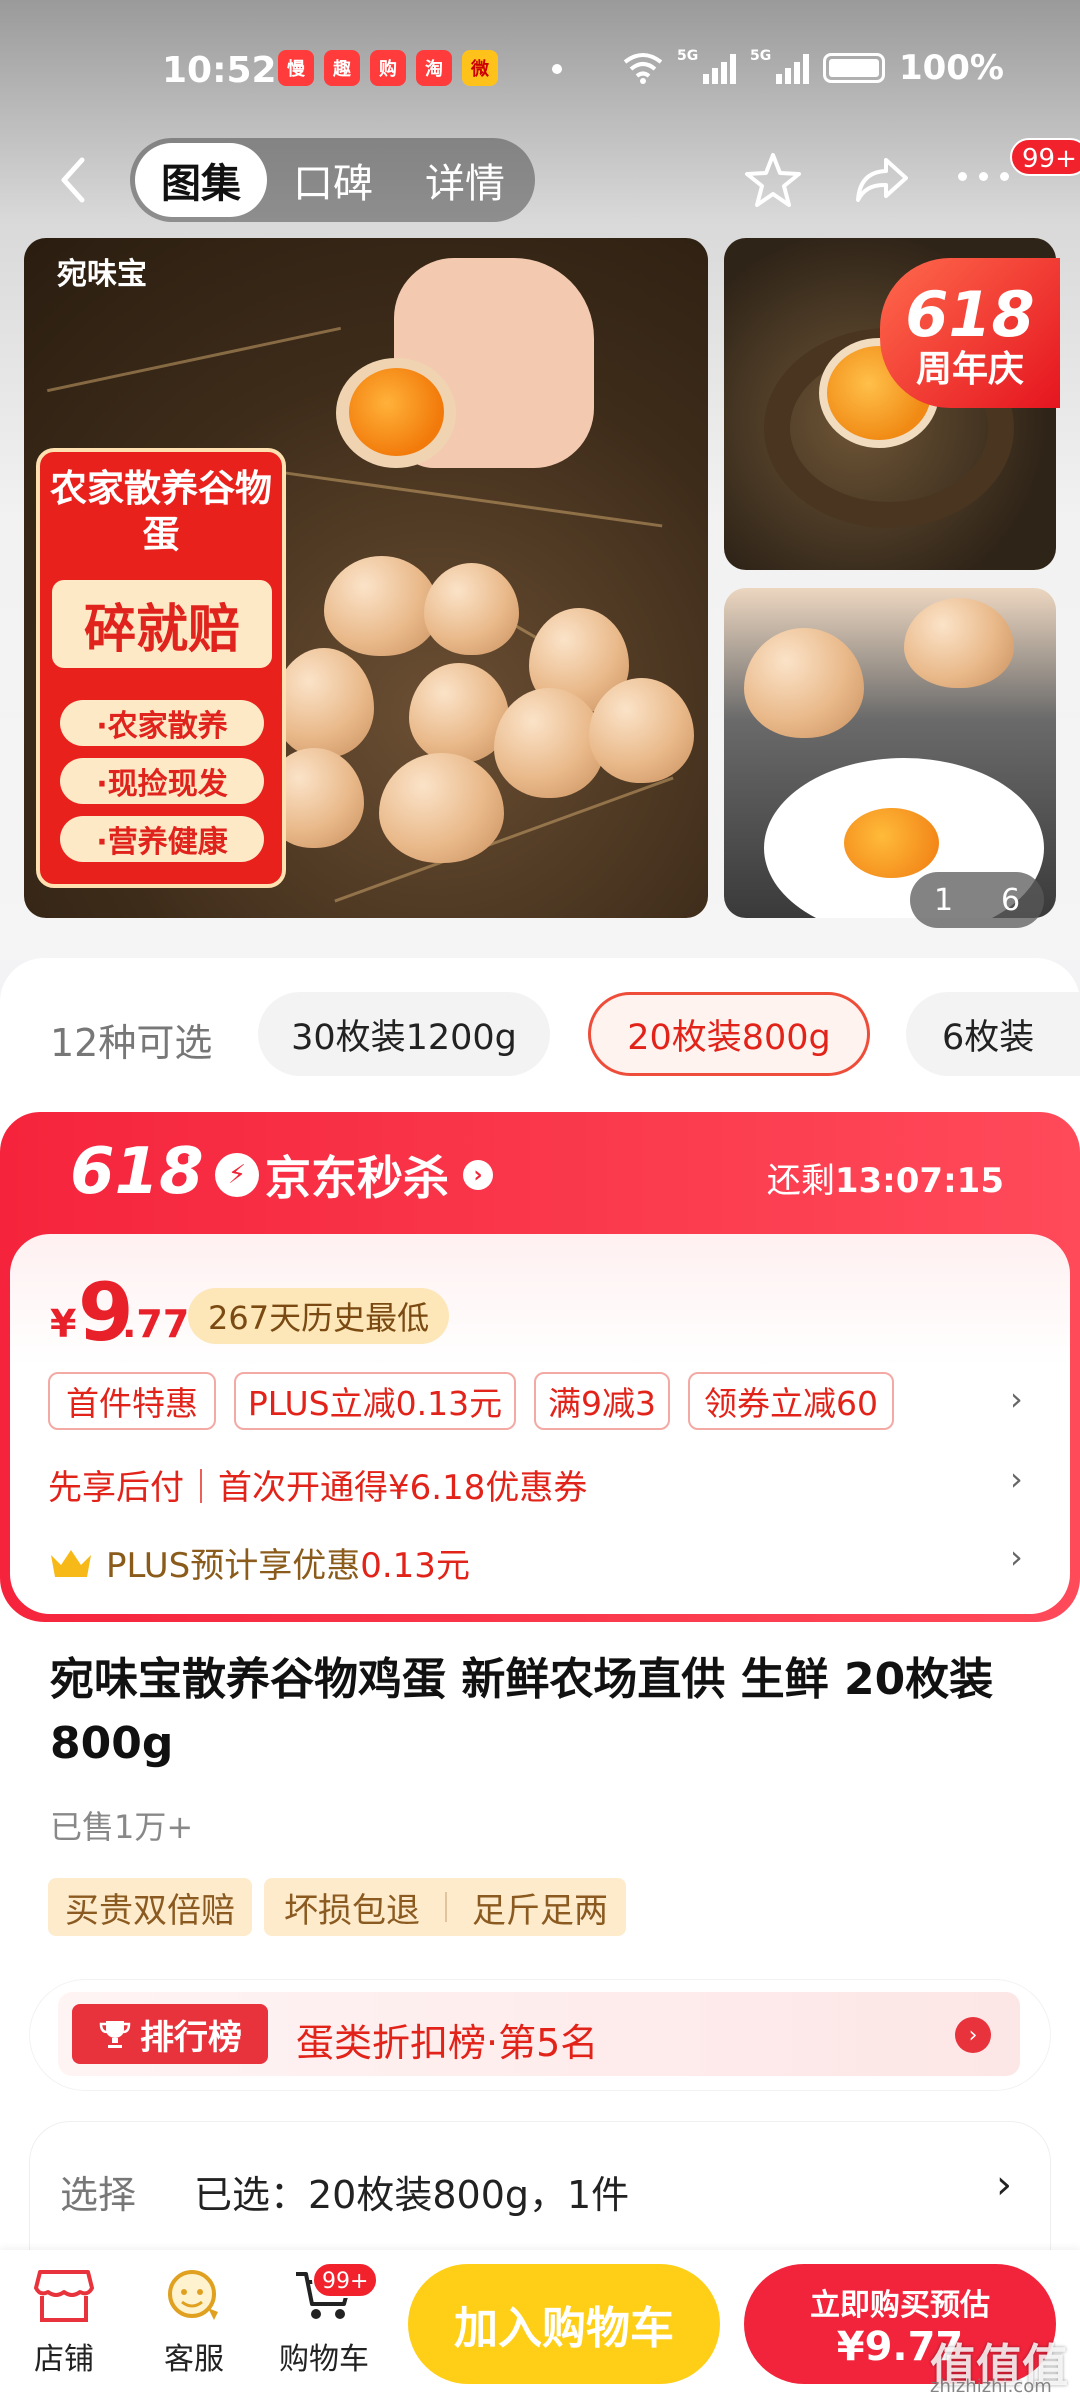 The width and height of the screenshot is (1080, 2400). I want to click on notification-app-icons: 慢 趣 购 淘 微, so click(388, 68).